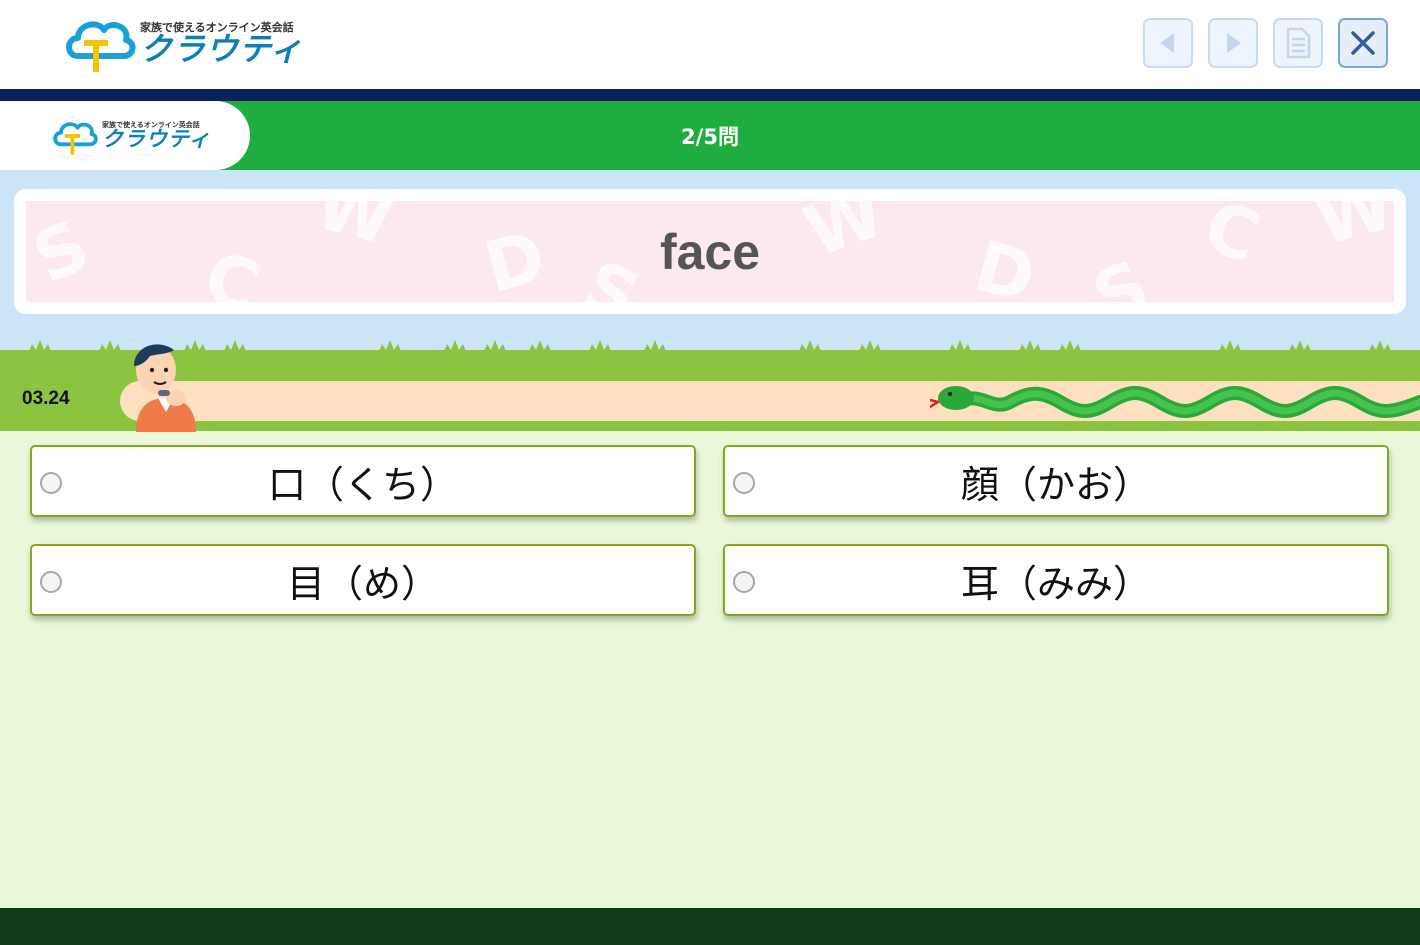  I want to click on close-button, so click(1363, 43).